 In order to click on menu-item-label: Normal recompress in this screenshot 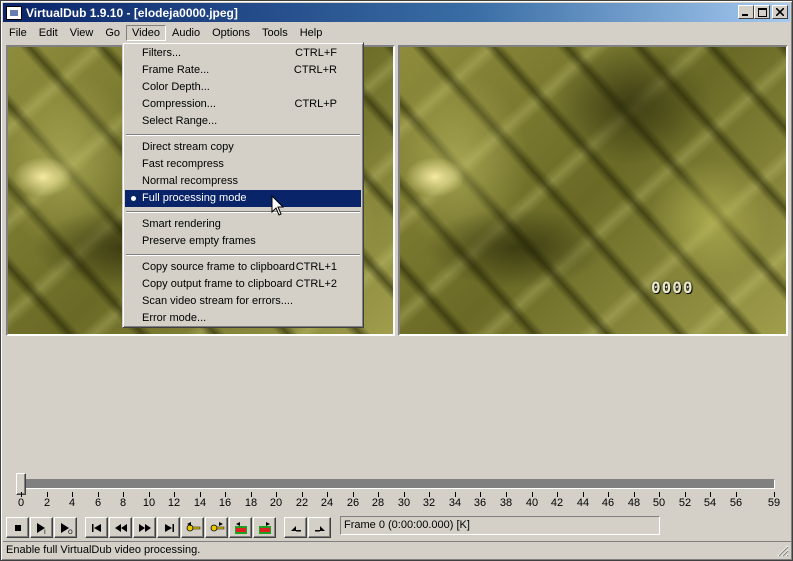, I will do `click(190, 181)`.